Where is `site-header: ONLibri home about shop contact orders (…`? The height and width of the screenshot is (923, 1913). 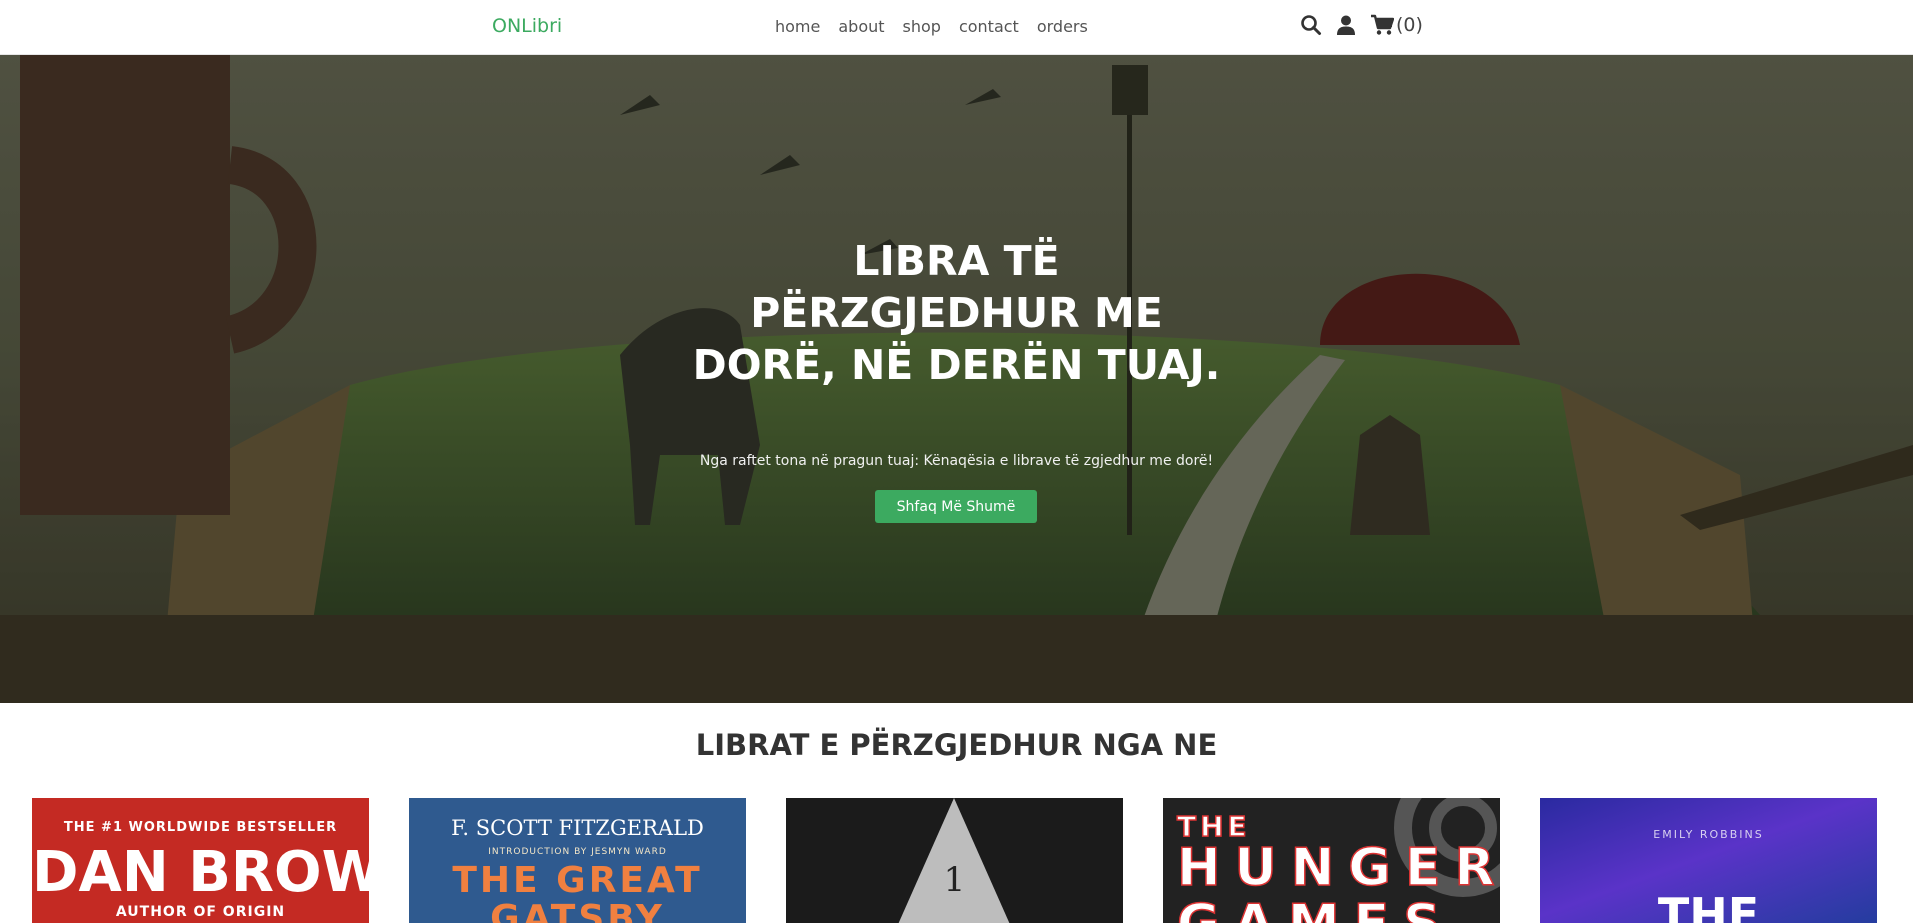
site-header: ONLibri home about shop contact orders (… is located at coordinates (956, 27).